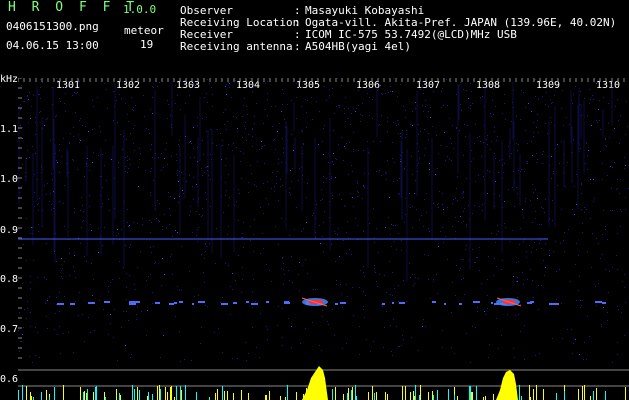  Describe the element at coordinates (236, 46) in the screenshot. I see `info-label-antenna: Receiving antenna` at that location.